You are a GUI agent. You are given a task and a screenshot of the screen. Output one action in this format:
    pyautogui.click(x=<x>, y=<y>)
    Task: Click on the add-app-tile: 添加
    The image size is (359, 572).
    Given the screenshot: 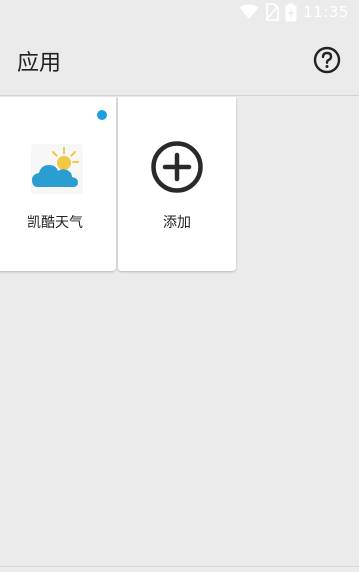 What is the action you would take?
    pyautogui.click(x=177, y=184)
    